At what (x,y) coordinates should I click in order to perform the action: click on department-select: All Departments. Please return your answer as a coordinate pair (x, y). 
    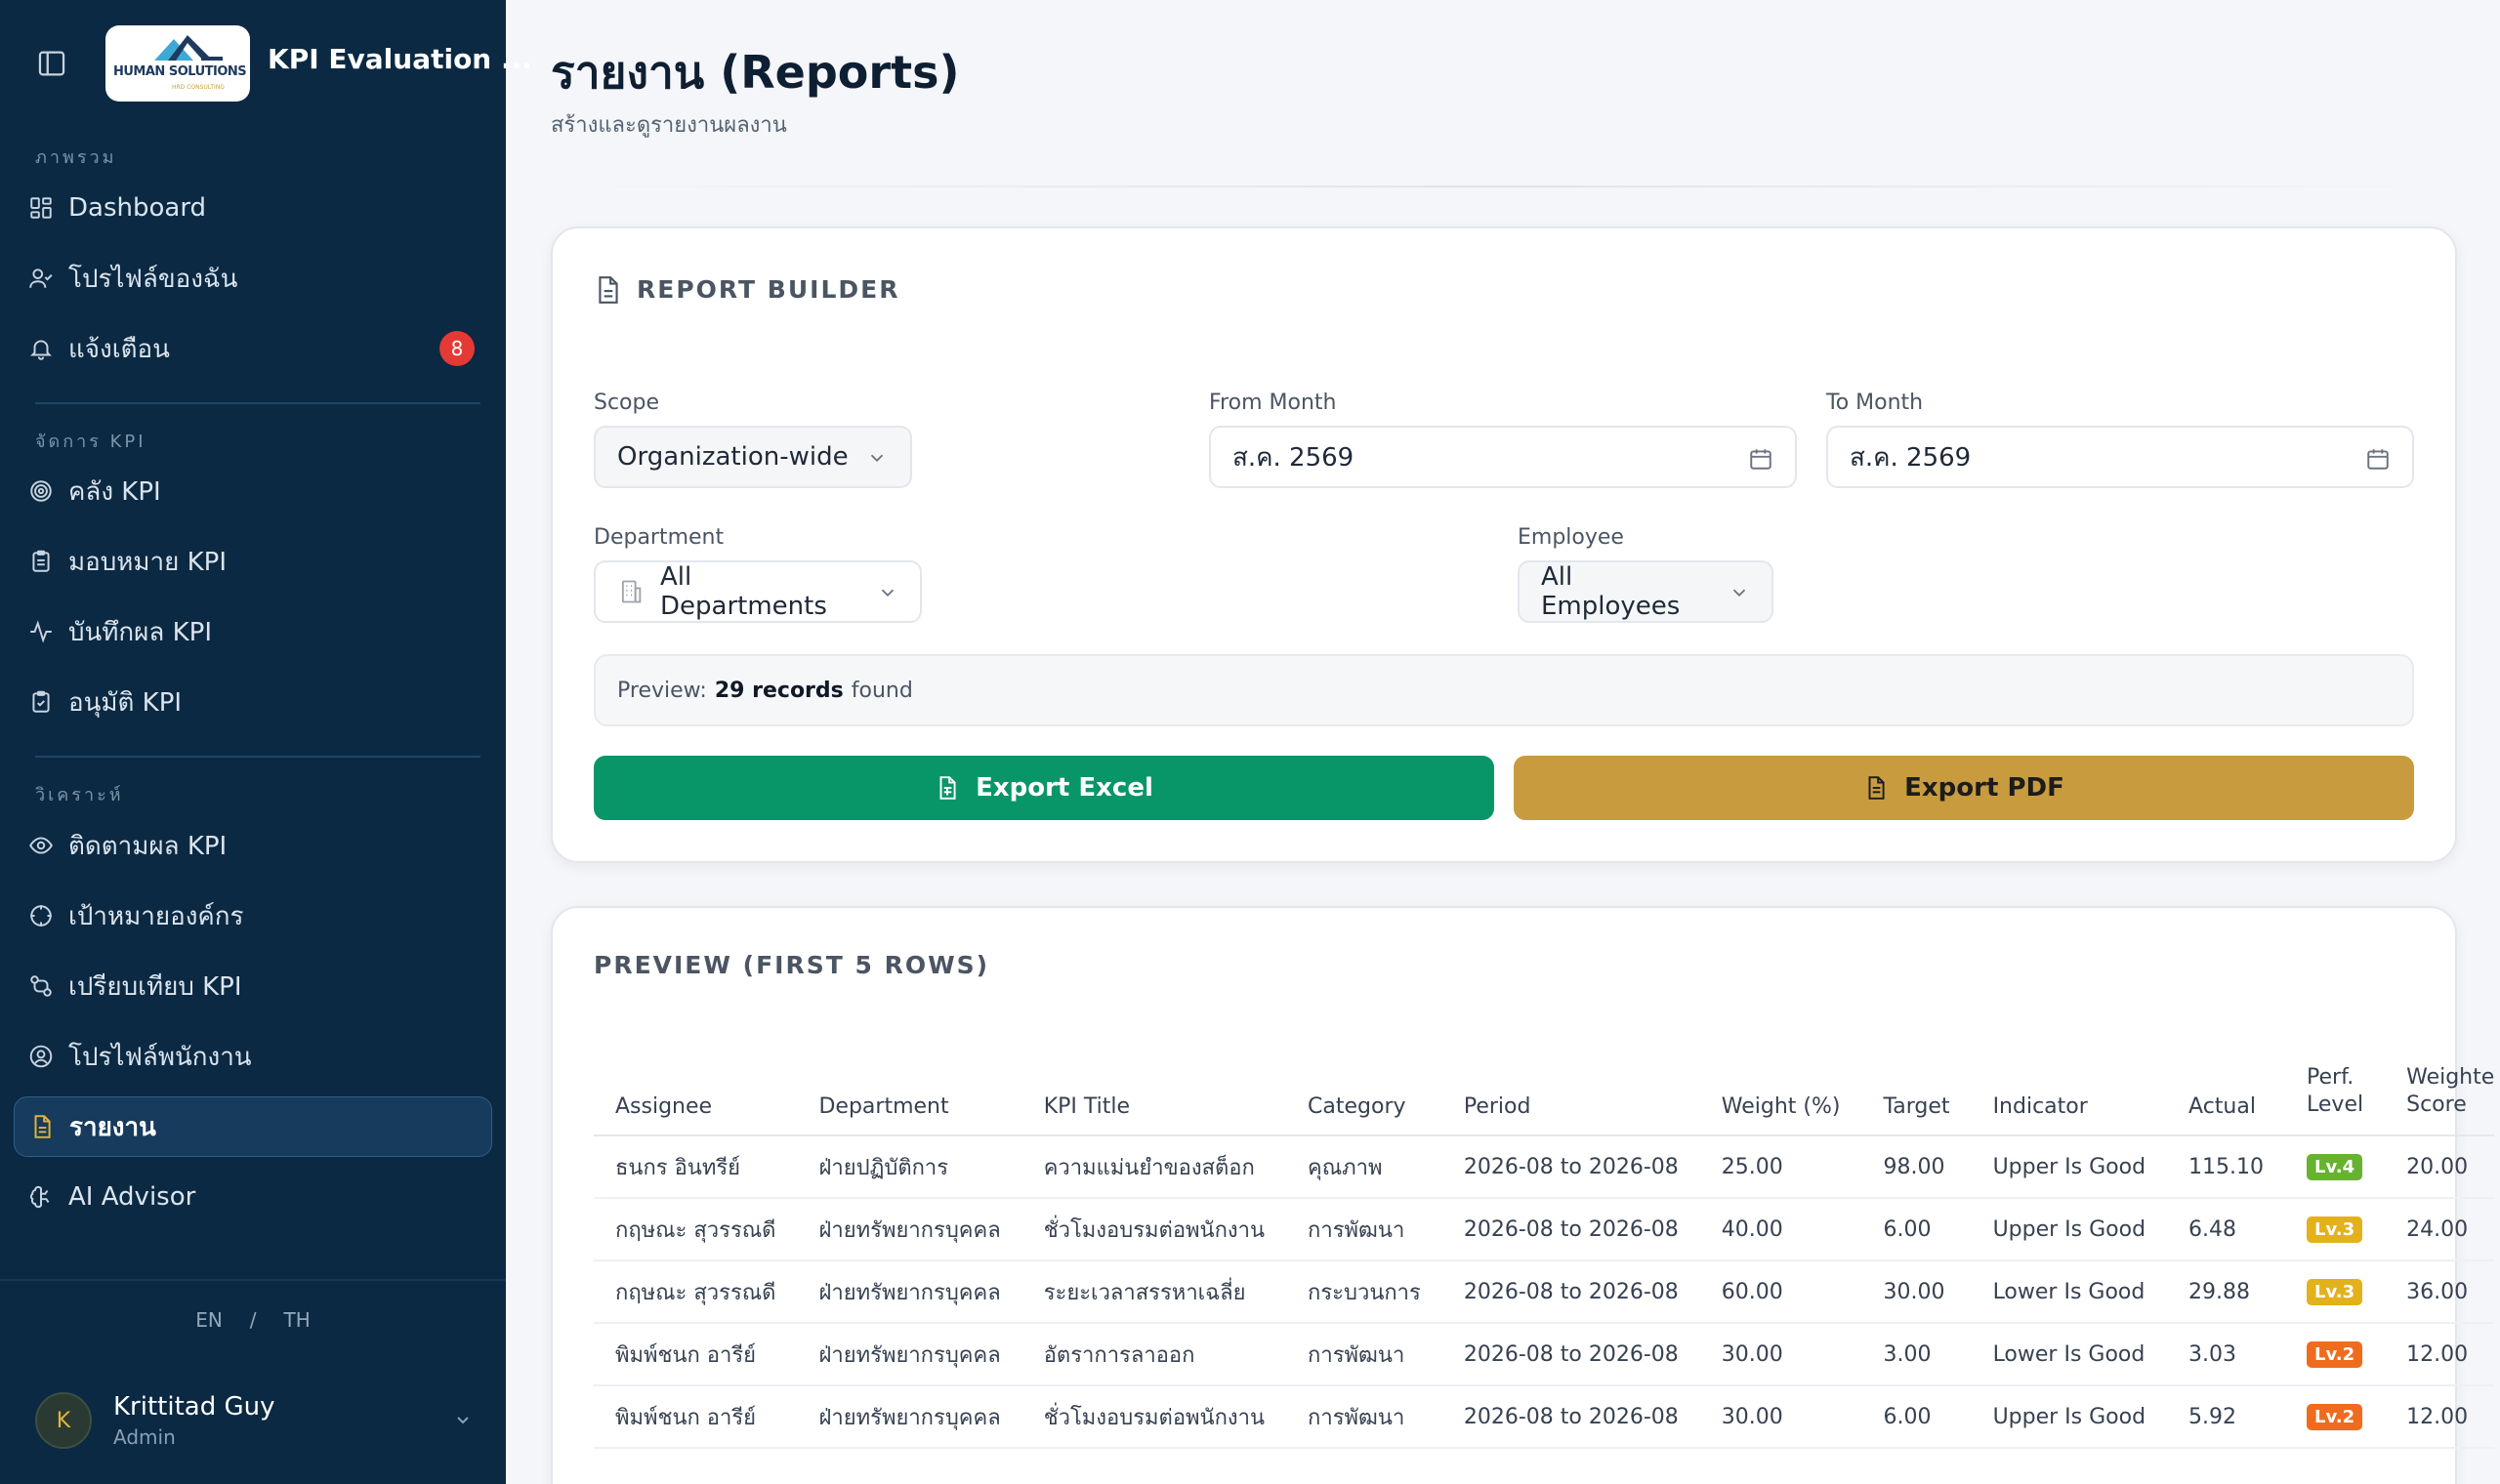
    Looking at the image, I should click on (758, 592).